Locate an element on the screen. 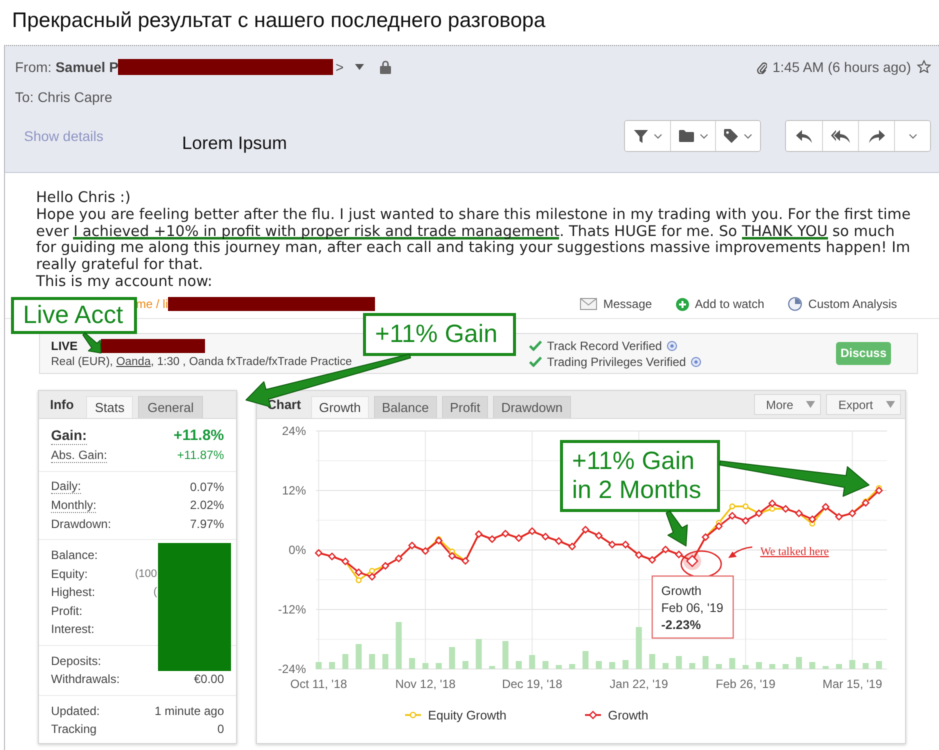 Image resolution: width=939 pixels, height=750 pixels. legend-label: Growth is located at coordinates (628, 715).